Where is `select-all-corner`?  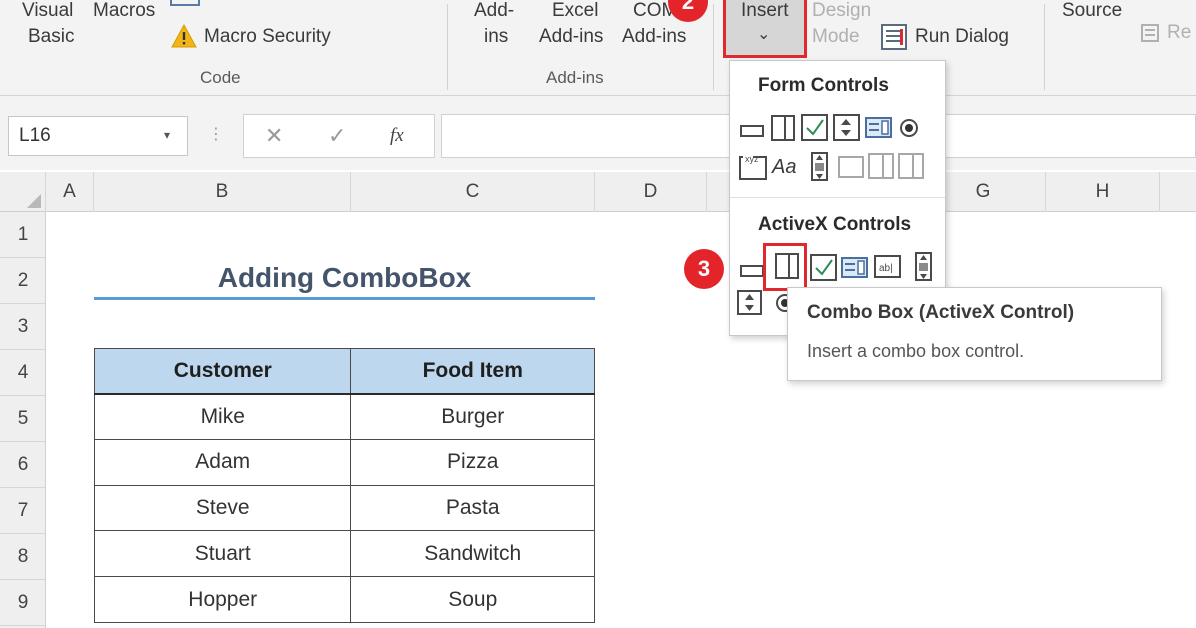 select-all-corner is located at coordinates (23, 192).